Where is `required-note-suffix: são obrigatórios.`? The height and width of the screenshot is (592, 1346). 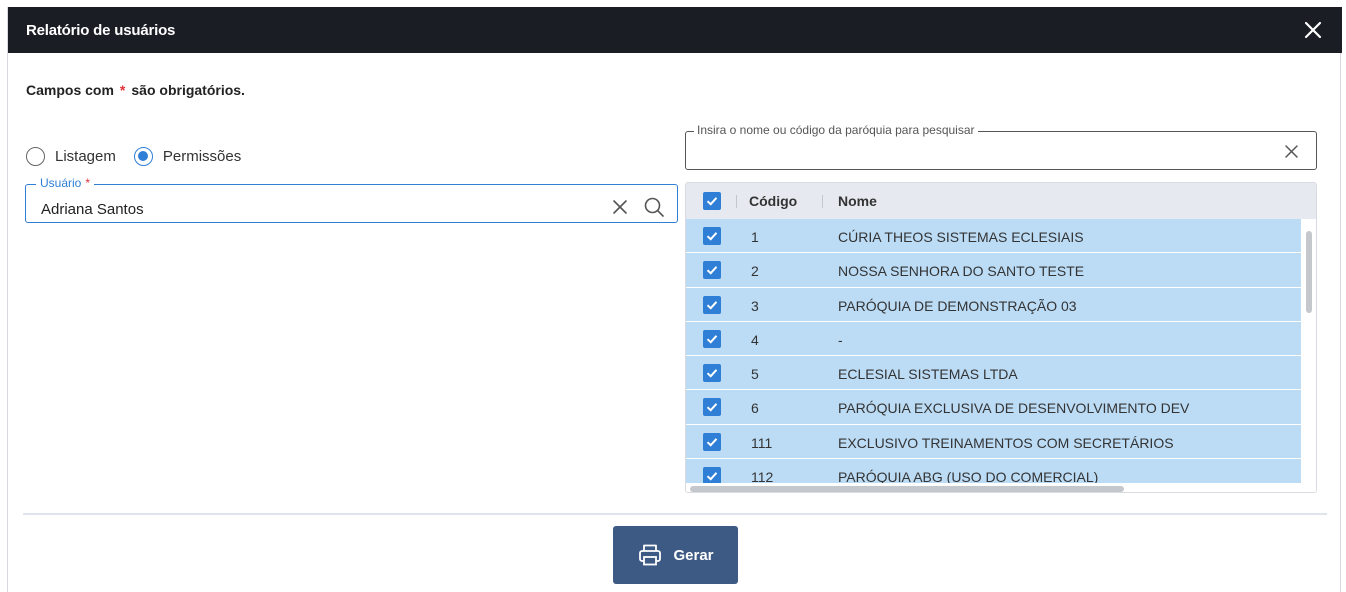
required-note-suffix: são obrigatórios. is located at coordinates (188, 90).